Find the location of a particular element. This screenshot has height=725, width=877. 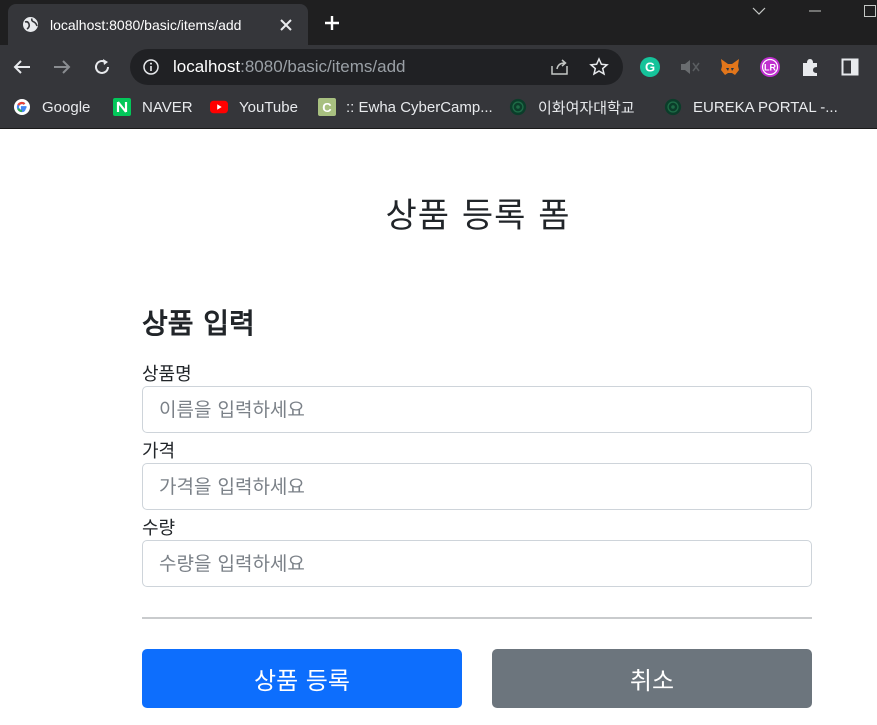

url-path: :8080/basic/items/add is located at coordinates (323, 66).